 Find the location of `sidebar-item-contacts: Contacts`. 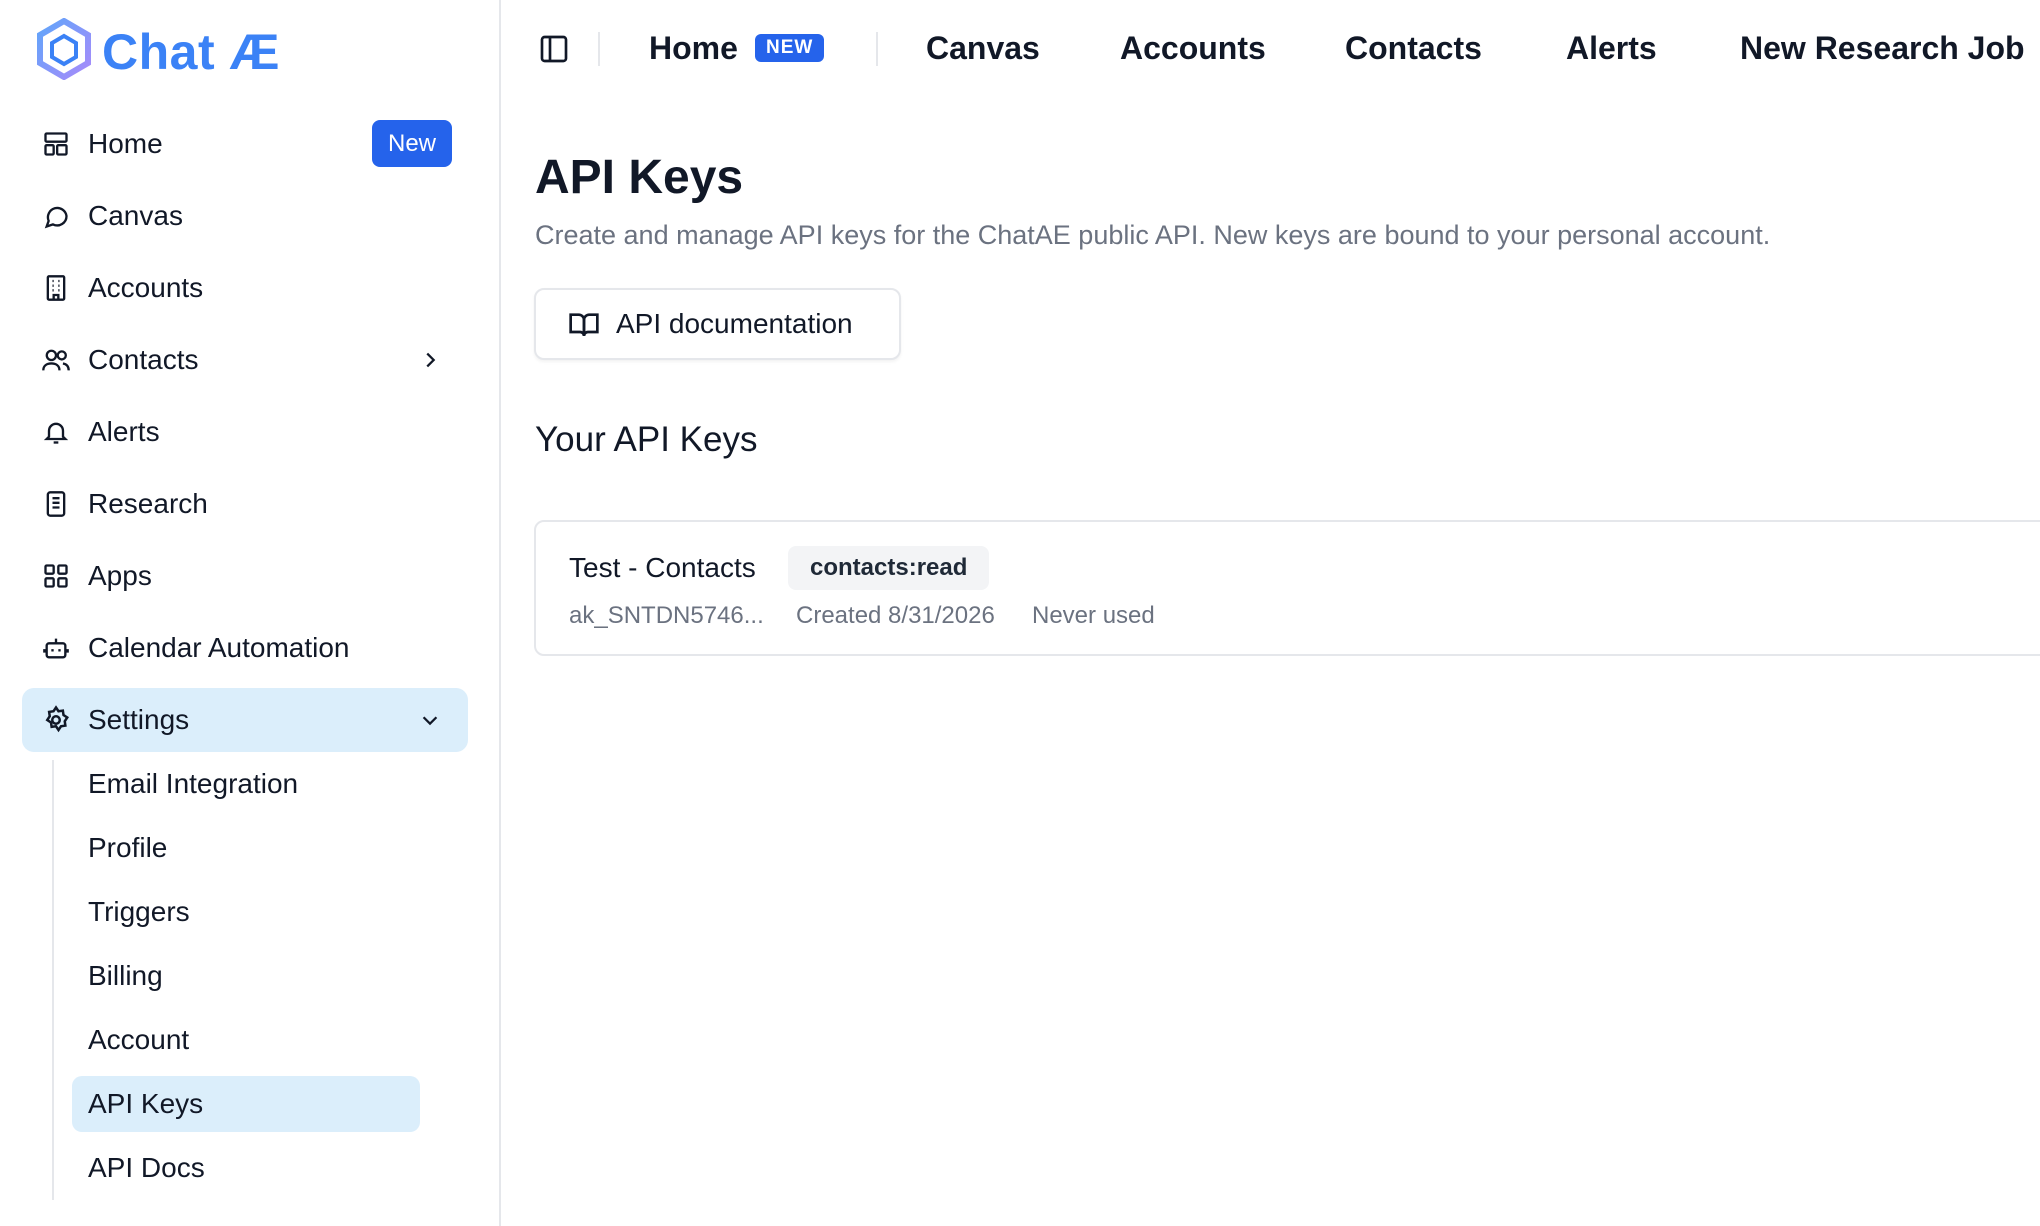

sidebar-item-contacts: Contacts is located at coordinates (245, 360).